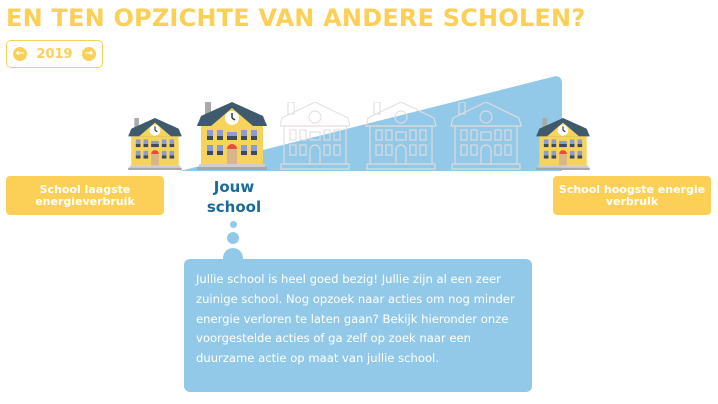 The height and width of the screenshot is (404, 718). What do you see at coordinates (232, 136) in the screenshot?
I see `your-school-building-icon` at bounding box center [232, 136].